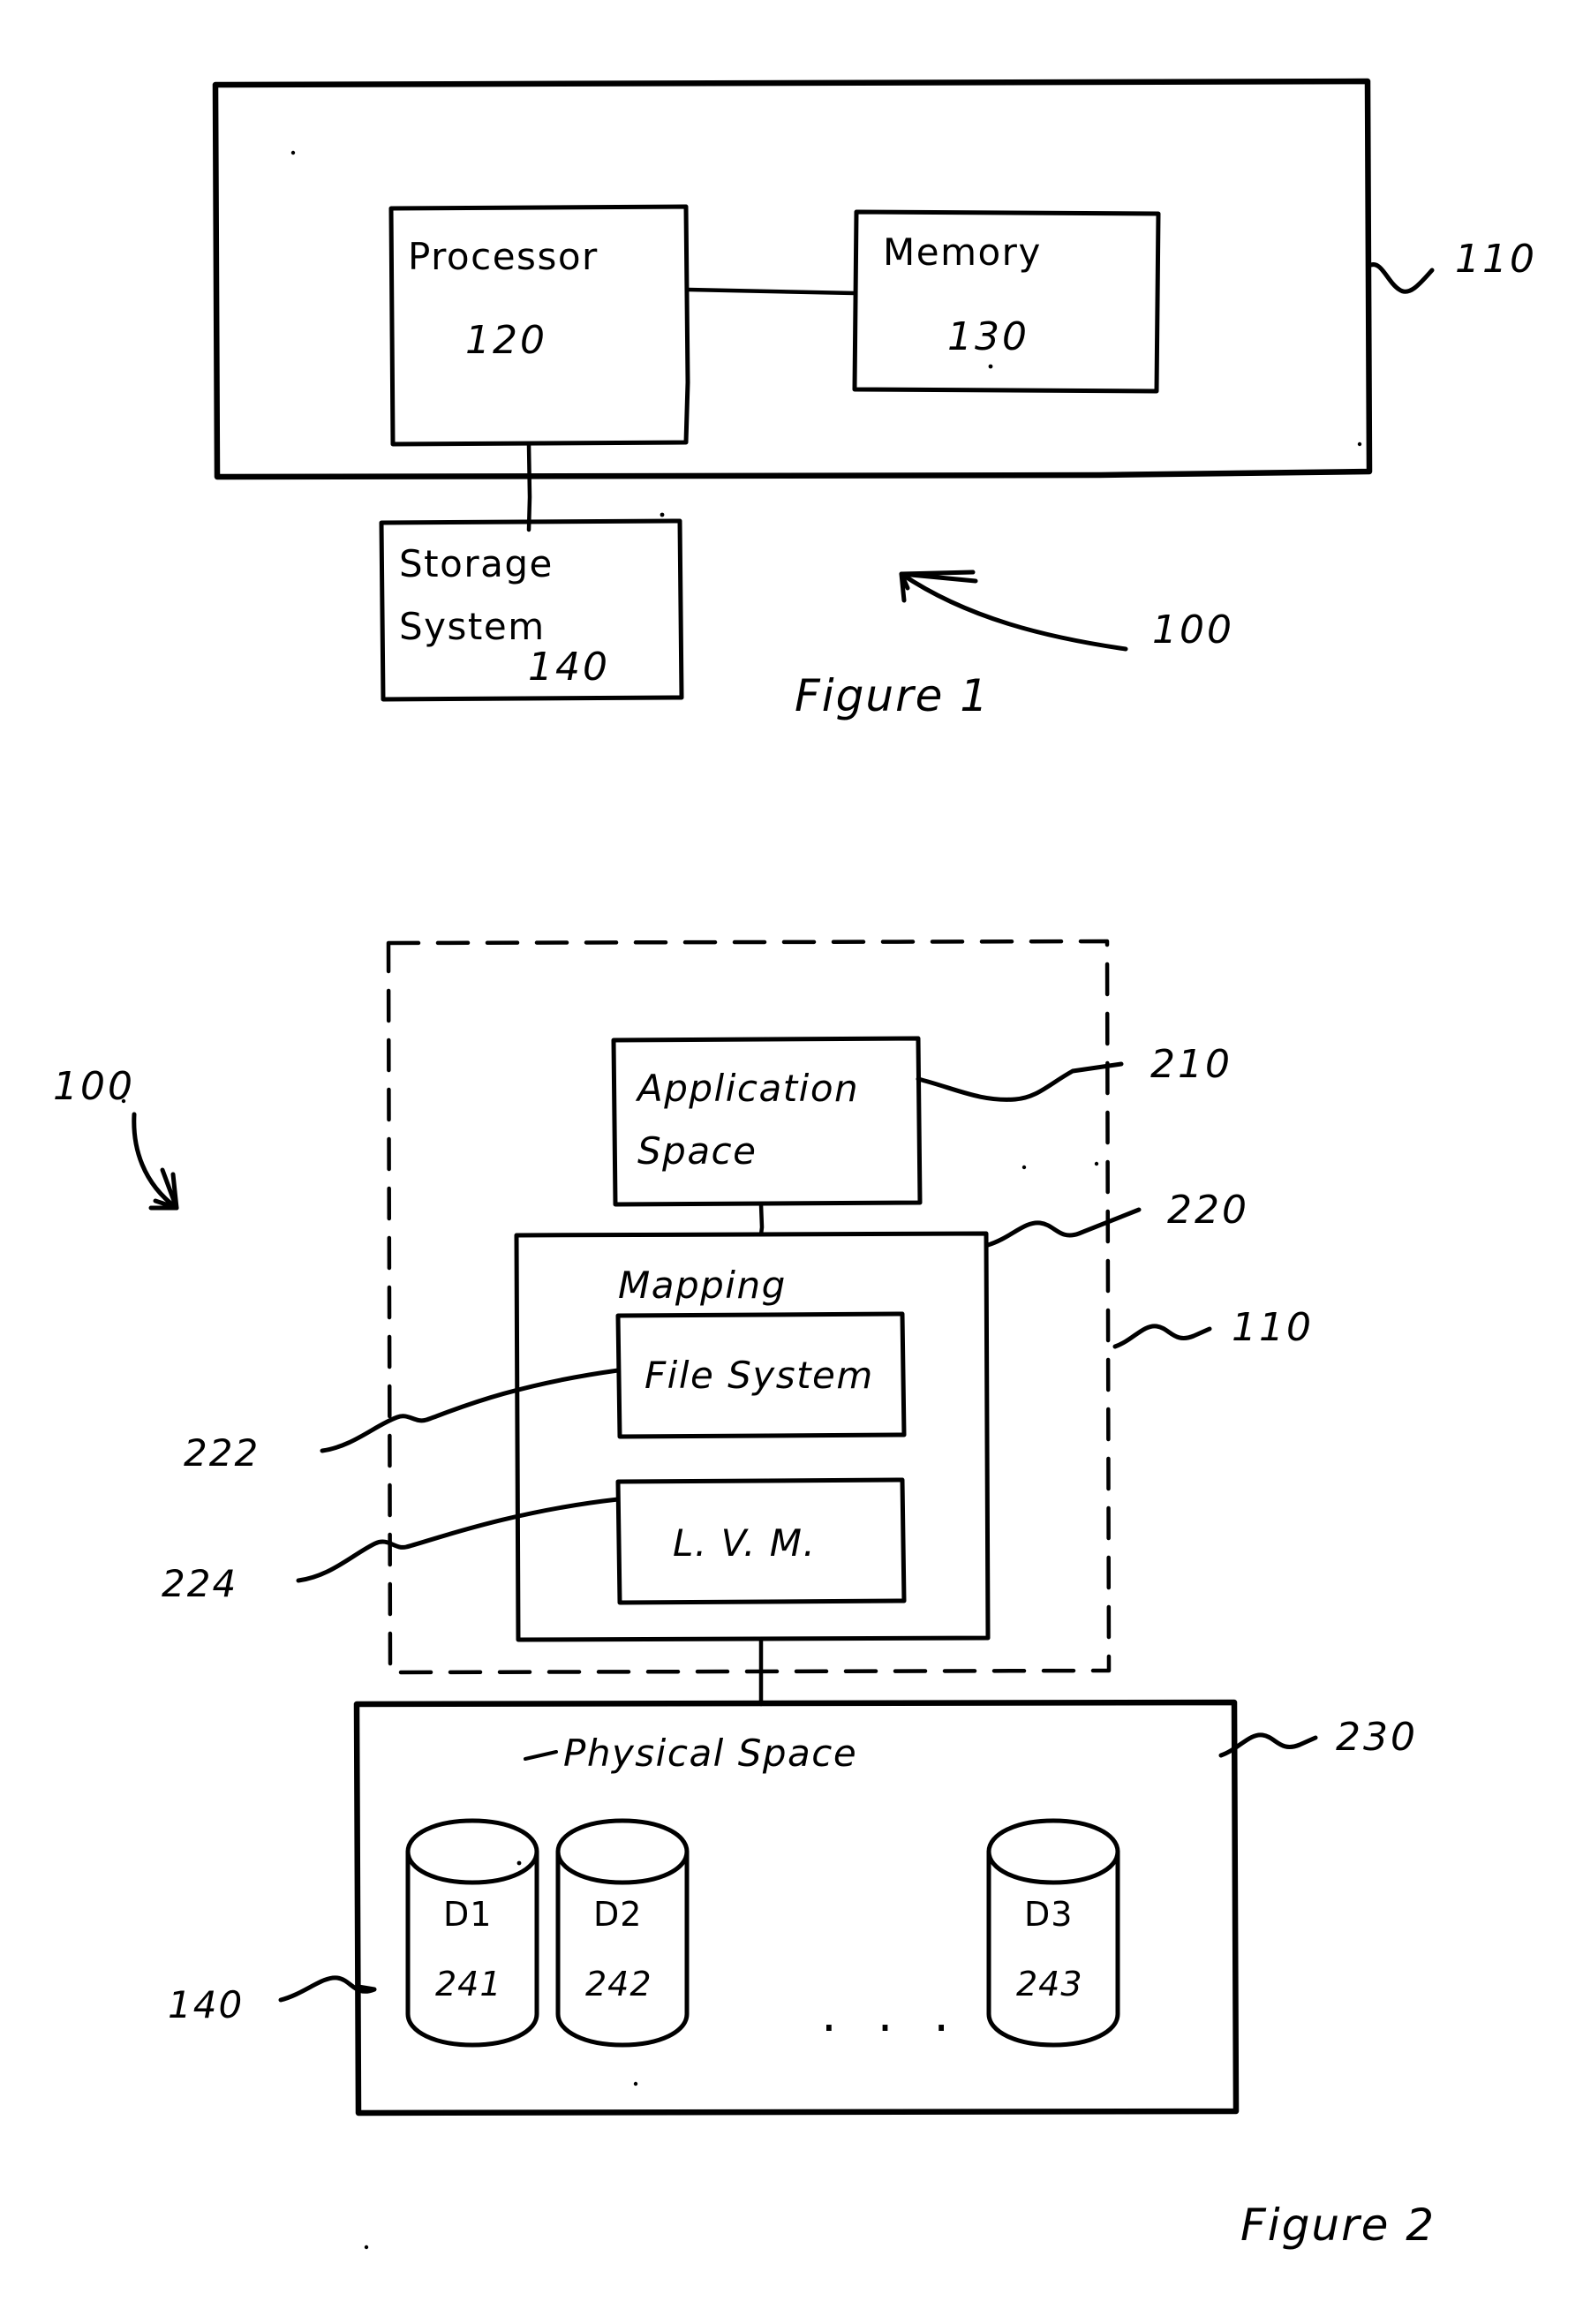 The width and height of the screenshot is (1583, 2324). I want to click on application-space-box, so click(767, 1121).